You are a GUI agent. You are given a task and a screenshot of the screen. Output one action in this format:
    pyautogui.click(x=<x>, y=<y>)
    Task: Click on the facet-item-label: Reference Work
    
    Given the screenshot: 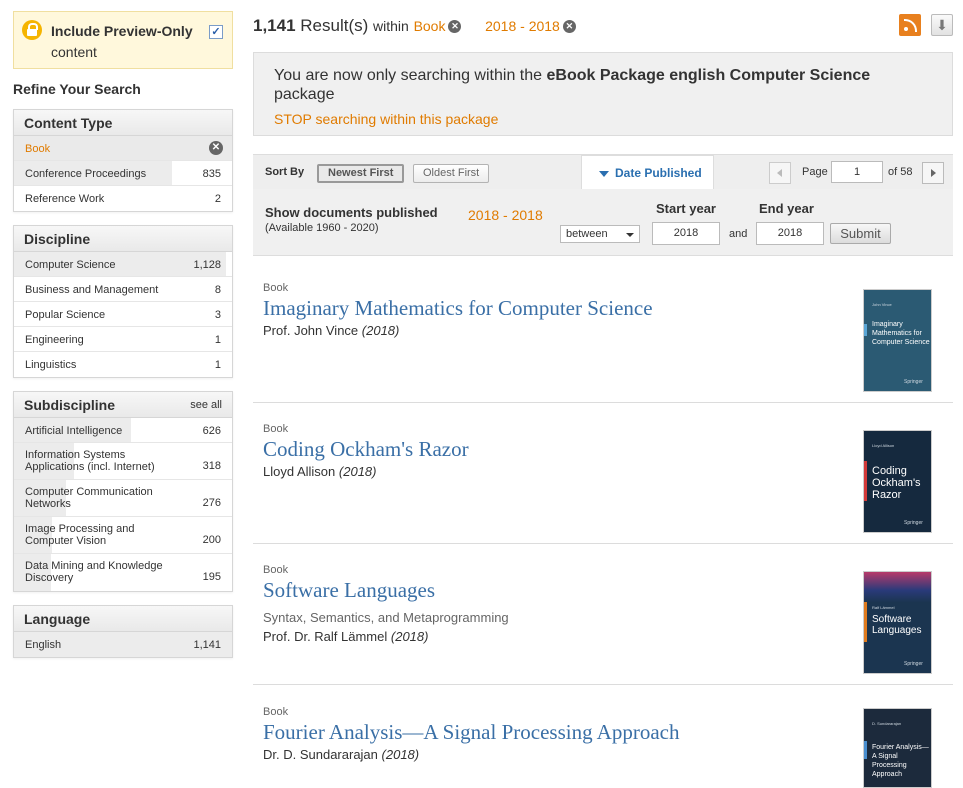 What is the action you would take?
    pyautogui.click(x=65, y=199)
    